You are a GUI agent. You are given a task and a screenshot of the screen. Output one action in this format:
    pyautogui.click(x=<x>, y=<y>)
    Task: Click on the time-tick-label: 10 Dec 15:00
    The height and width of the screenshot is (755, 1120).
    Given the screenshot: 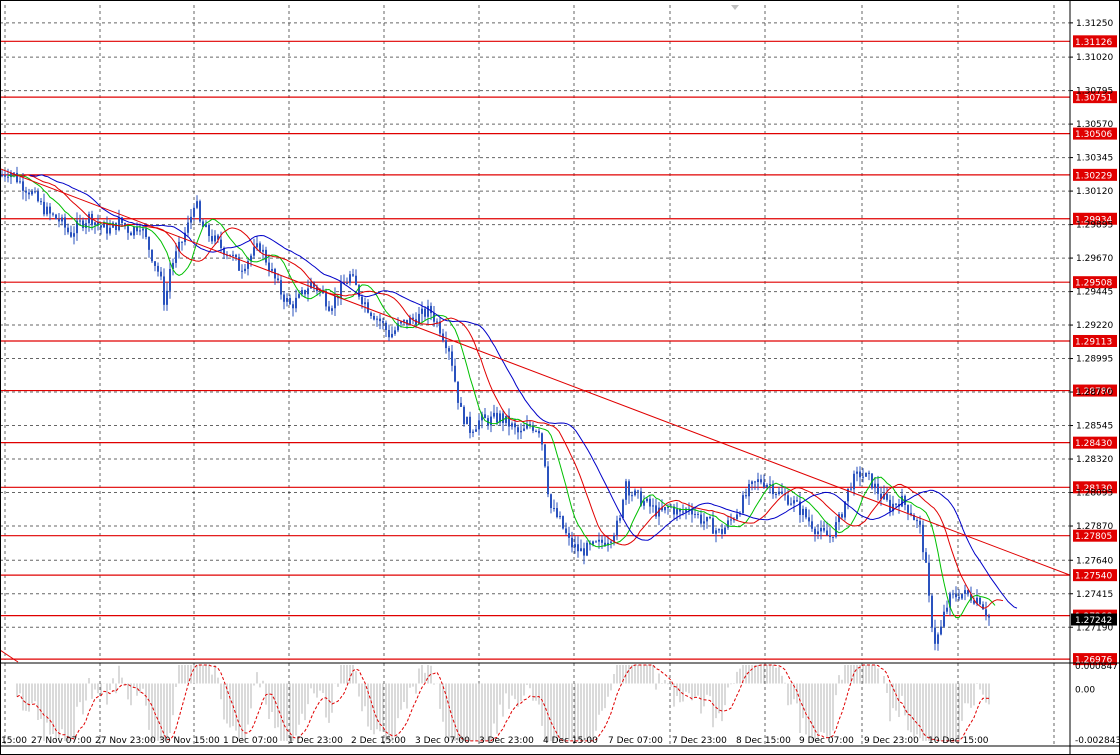 What is the action you would take?
    pyautogui.click(x=958, y=741)
    